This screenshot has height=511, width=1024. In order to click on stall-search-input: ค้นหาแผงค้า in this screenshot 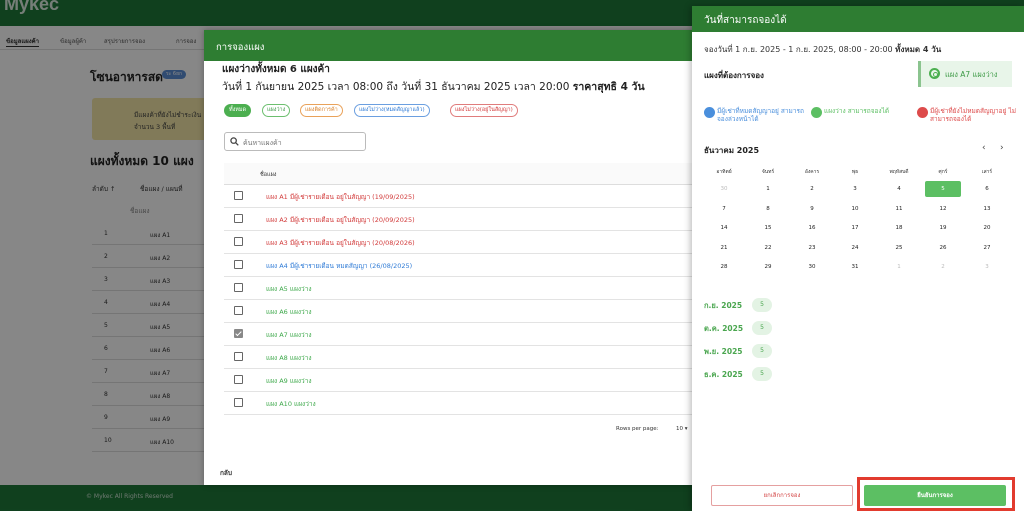, I will do `click(295, 141)`.